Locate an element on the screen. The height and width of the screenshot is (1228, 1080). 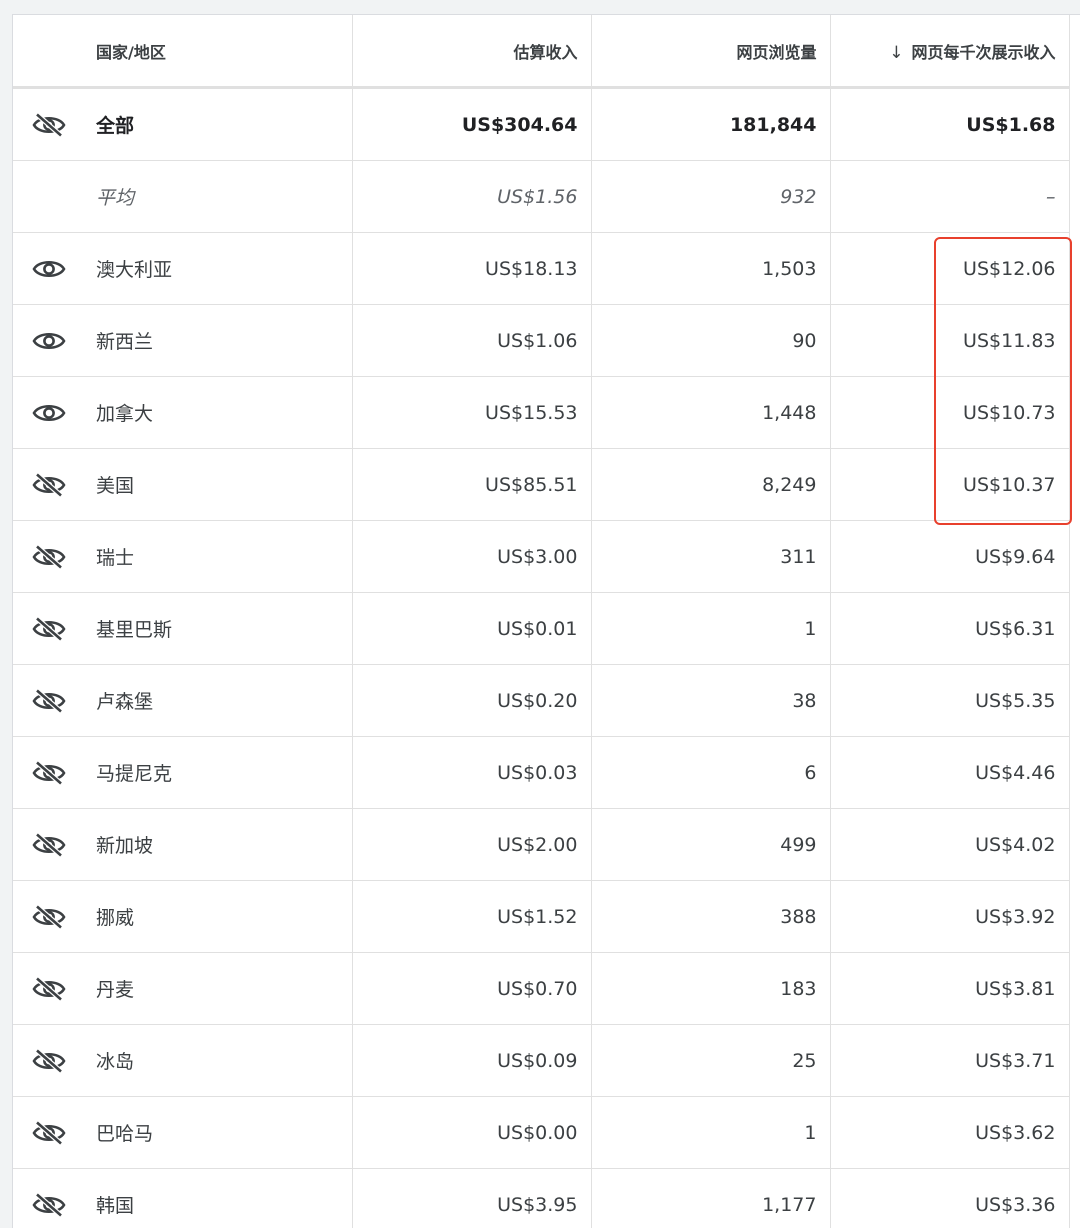
header-rpm: ↓网页每千次展示收入 is located at coordinates (949, 51).